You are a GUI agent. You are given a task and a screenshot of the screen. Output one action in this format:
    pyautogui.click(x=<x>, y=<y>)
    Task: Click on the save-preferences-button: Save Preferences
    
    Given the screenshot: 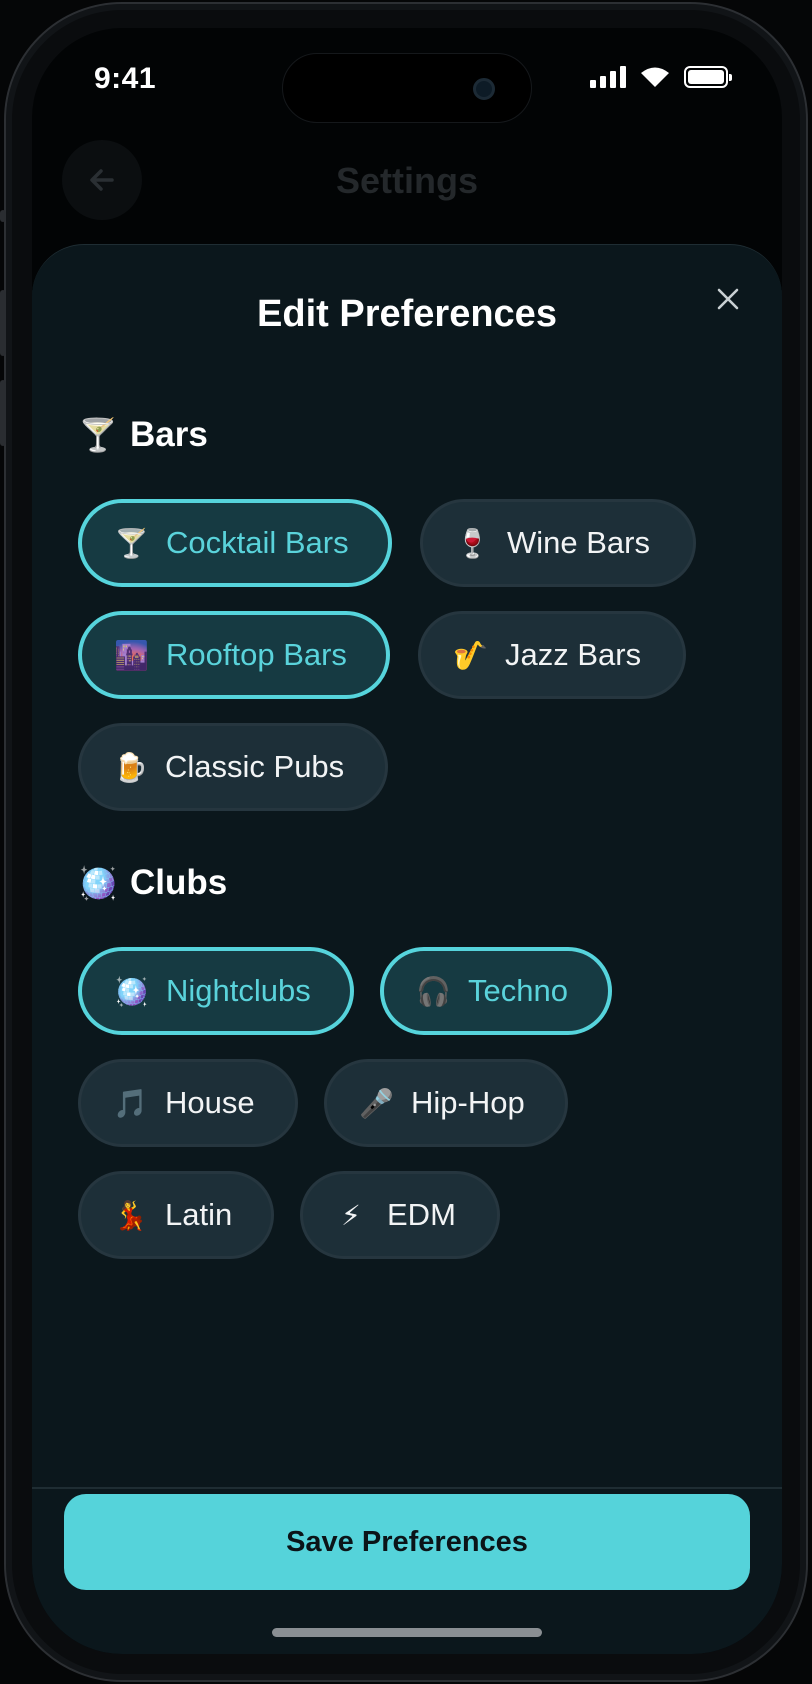 What is the action you would take?
    pyautogui.click(x=407, y=1542)
    